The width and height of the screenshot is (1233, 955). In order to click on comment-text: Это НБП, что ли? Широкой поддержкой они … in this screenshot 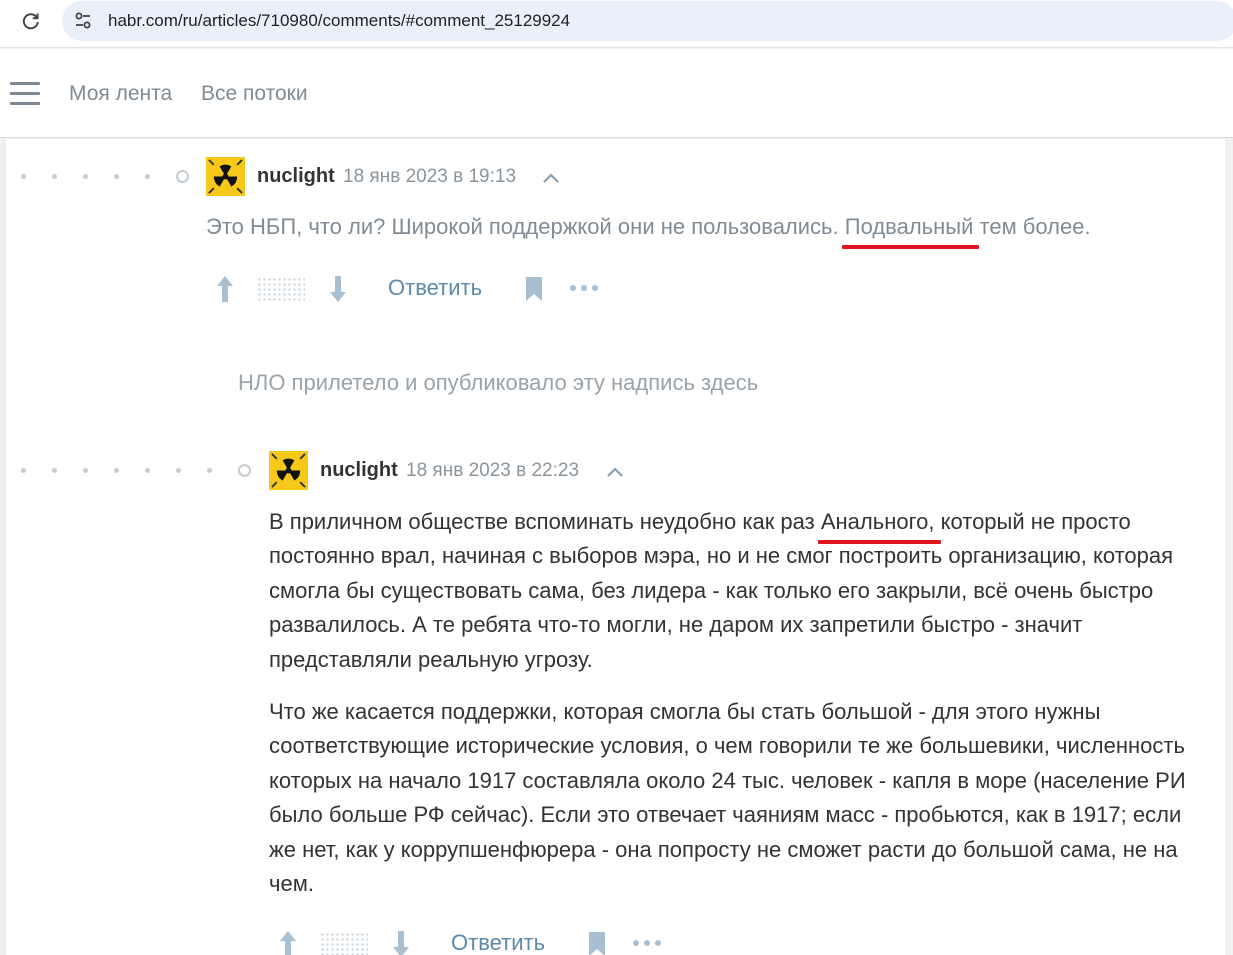, I will do `click(525, 226)`.